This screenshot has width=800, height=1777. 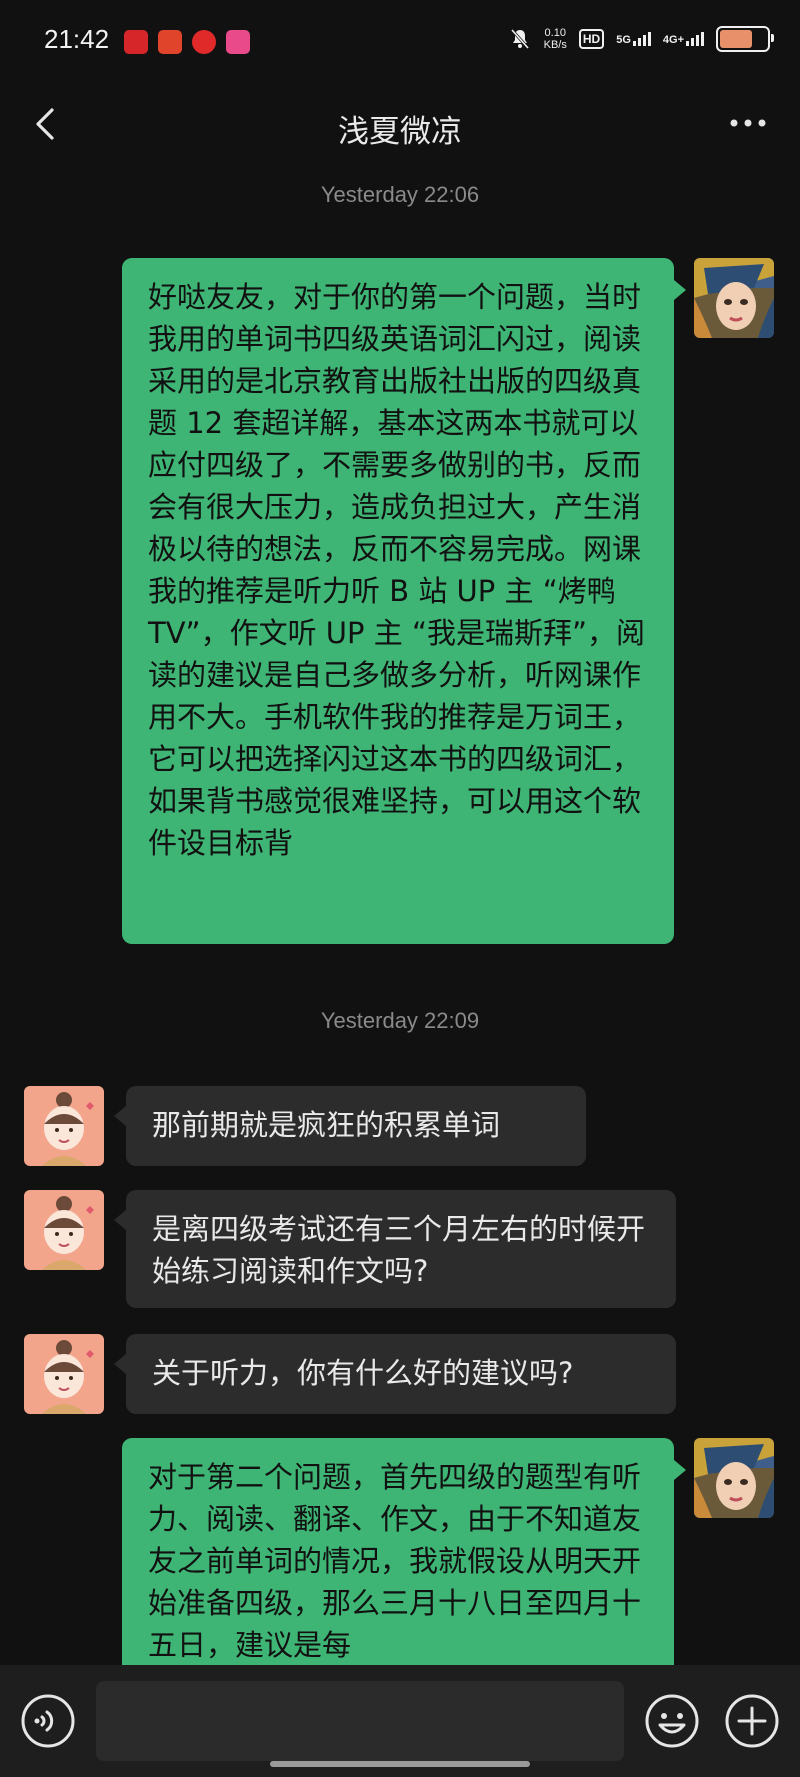 What do you see at coordinates (745, 39) in the screenshot?
I see `battery-icon` at bounding box center [745, 39].